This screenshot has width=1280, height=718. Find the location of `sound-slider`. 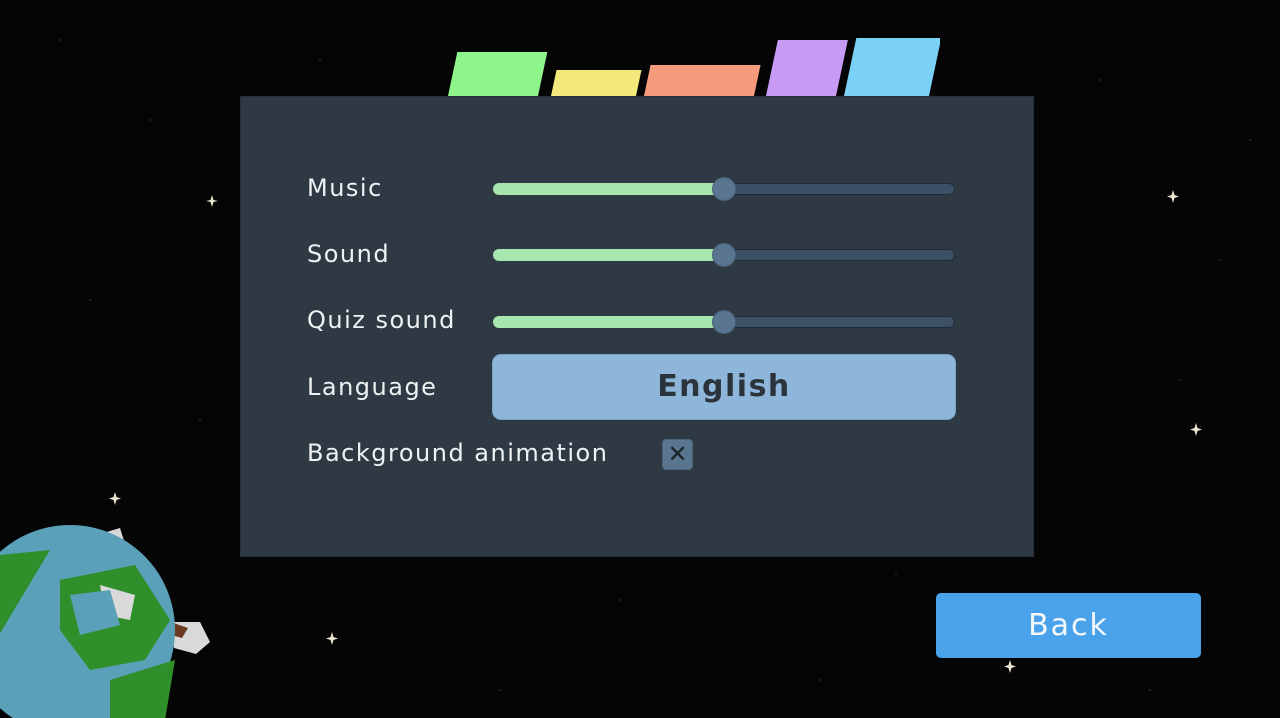

sound-slider is located at coordinates (724, 255).